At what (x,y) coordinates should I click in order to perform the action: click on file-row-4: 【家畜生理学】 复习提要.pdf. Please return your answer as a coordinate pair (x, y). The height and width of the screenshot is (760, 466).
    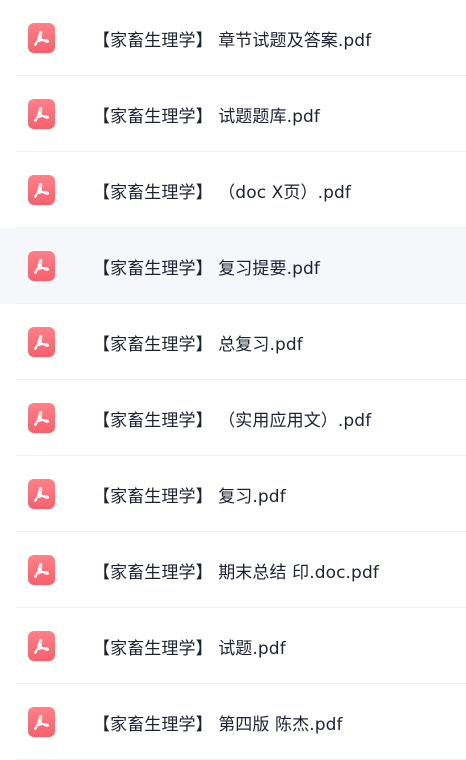
    Looking at the image, I should click on (233, 266).